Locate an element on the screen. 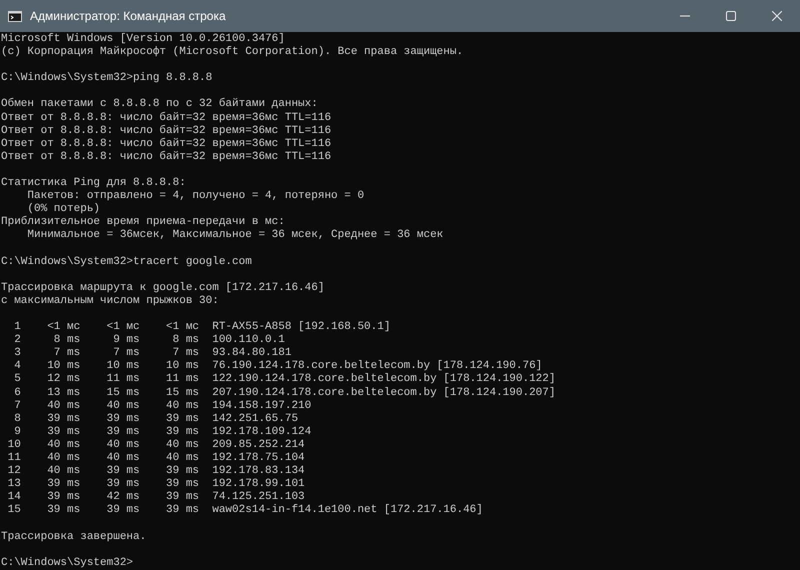 The width and height of the screenshot is (800, 570). console-line: 6 13 ms 15 ms 15 ms 207.190.124.178.core.beltelecom.by [178.124.190.207] is located at coordinates (284, 393).